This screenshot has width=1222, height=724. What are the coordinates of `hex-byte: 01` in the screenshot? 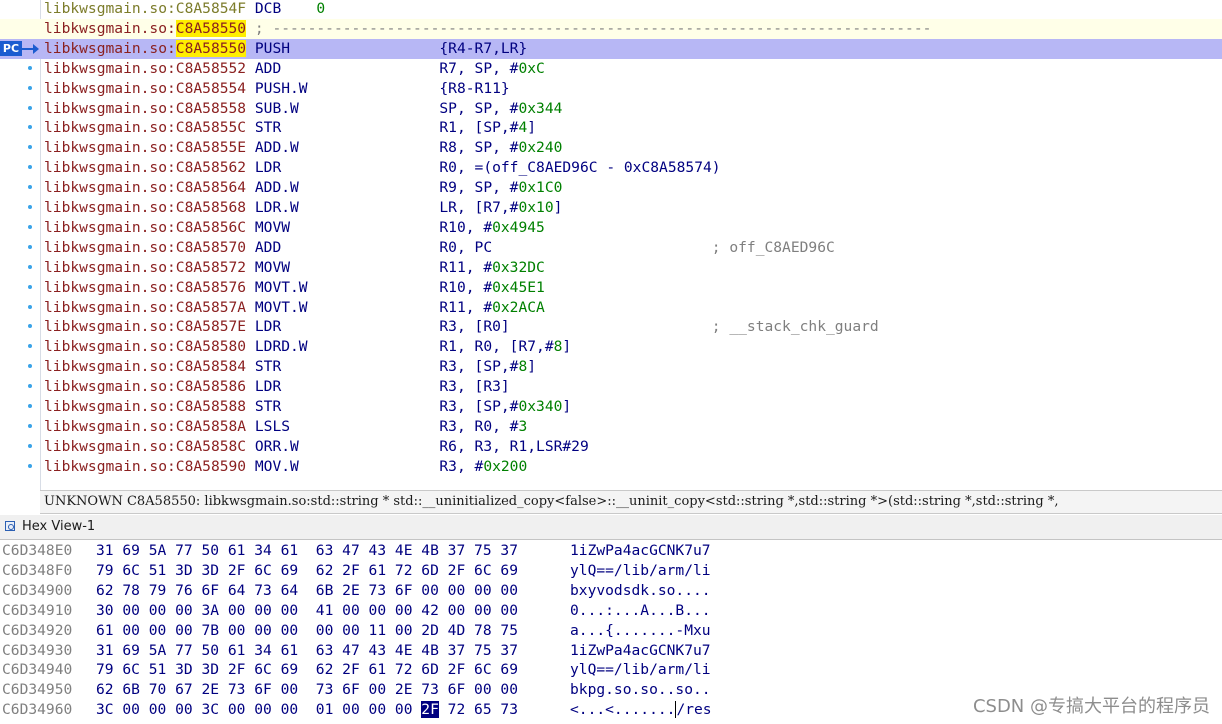 It's located at (325, 709).